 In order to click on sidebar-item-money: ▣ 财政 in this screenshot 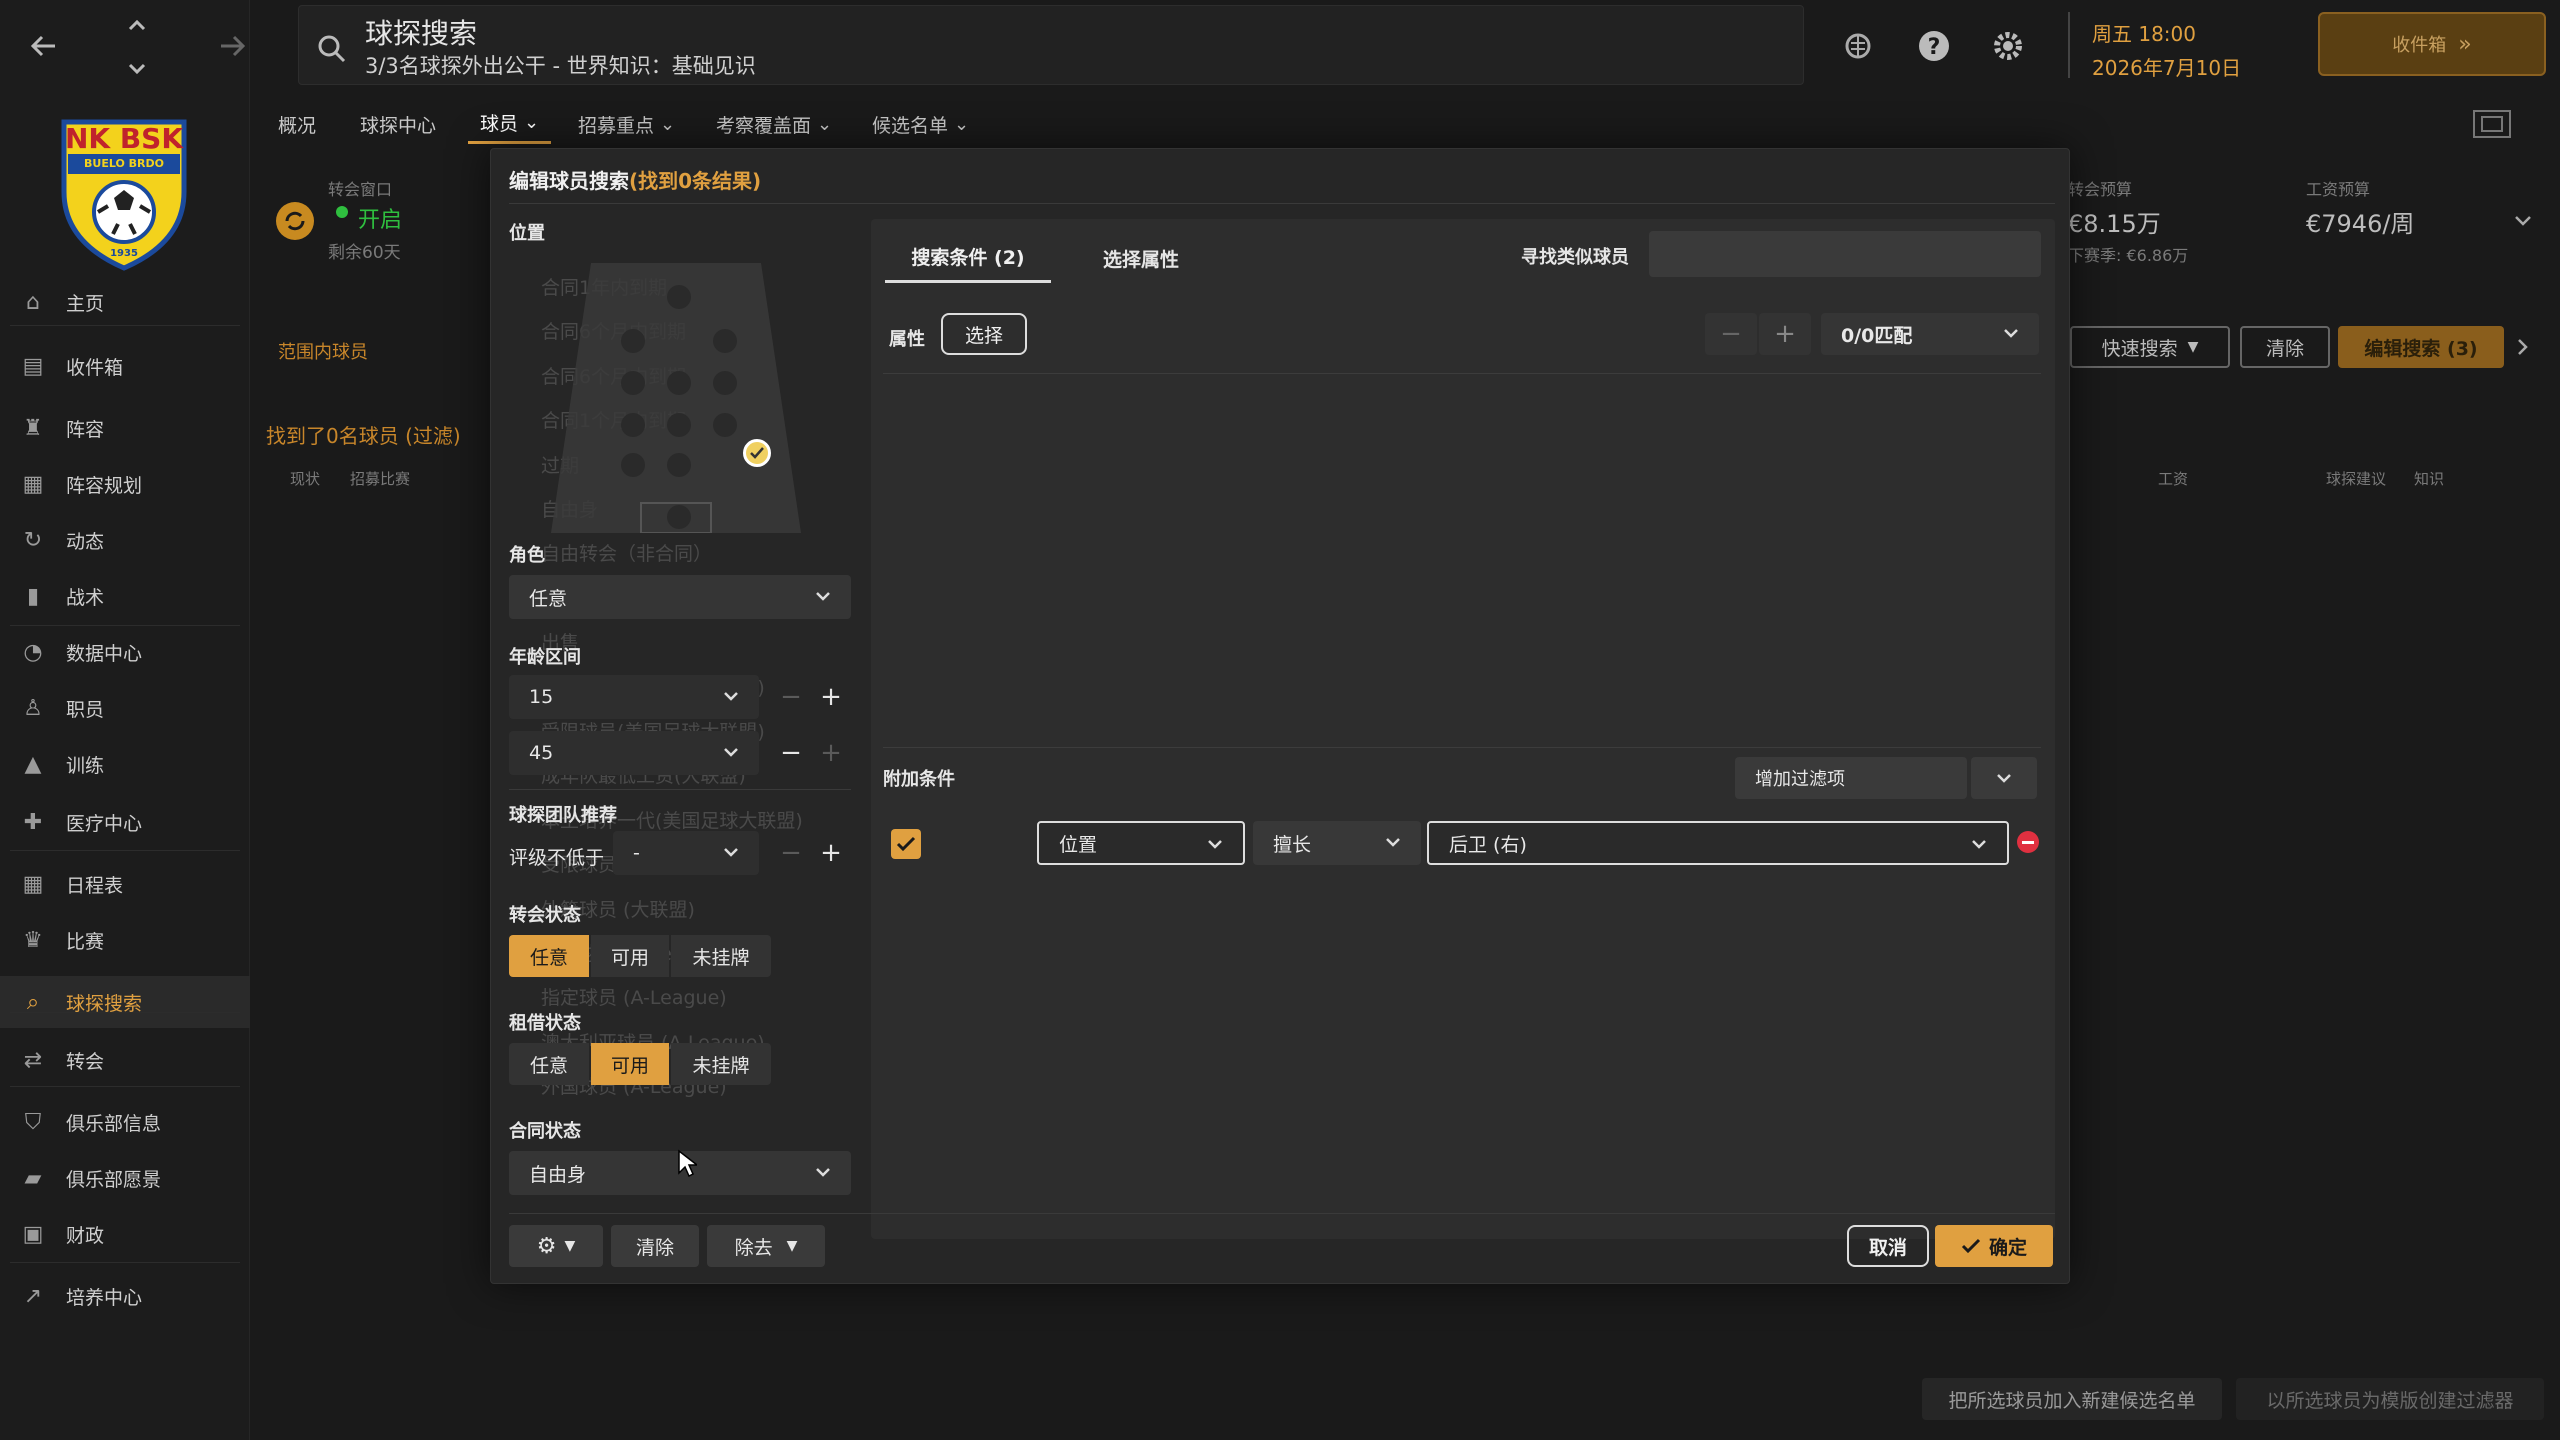, I will do `click(125, 1234)`.